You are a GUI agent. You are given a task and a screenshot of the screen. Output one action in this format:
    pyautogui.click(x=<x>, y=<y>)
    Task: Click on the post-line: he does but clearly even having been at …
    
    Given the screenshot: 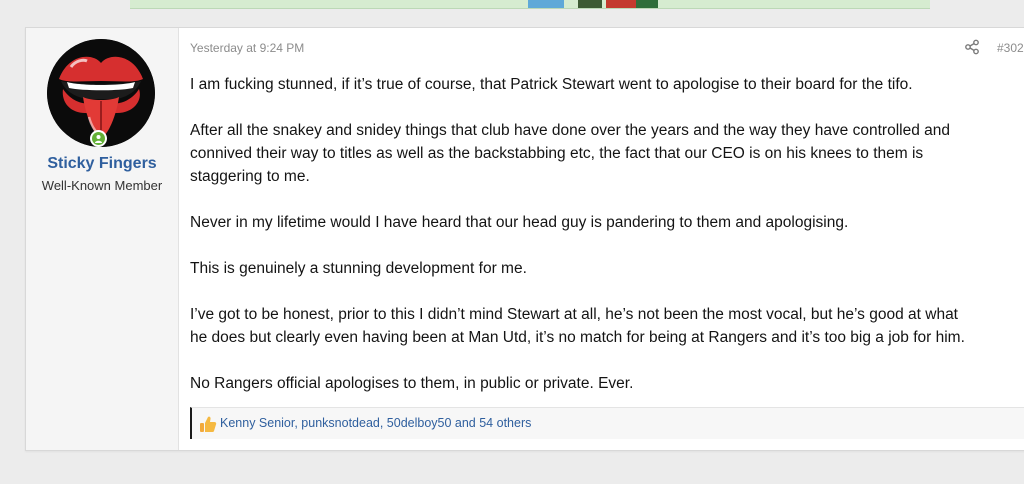 What is the action you would take?
    pyautogui.click(x=577, y=337)
    